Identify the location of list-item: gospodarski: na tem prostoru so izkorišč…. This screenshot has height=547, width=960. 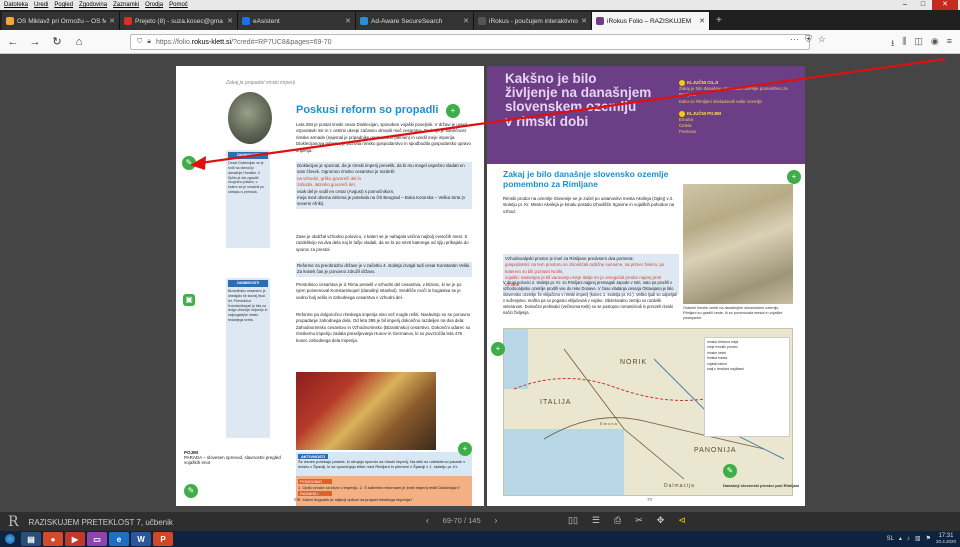
(585, 268).